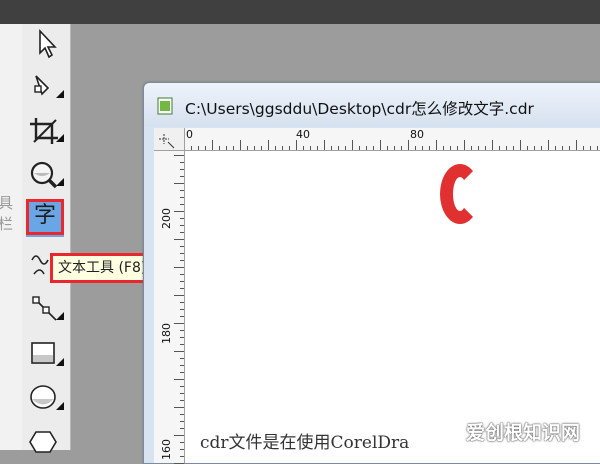 Image resolution: width=600 pixels, height=464 pixels. I want to click on polygon-icon, so click(43, 442).